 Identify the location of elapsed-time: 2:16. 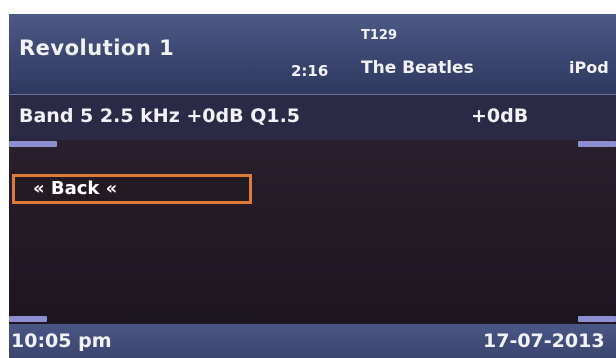
(310, 71).